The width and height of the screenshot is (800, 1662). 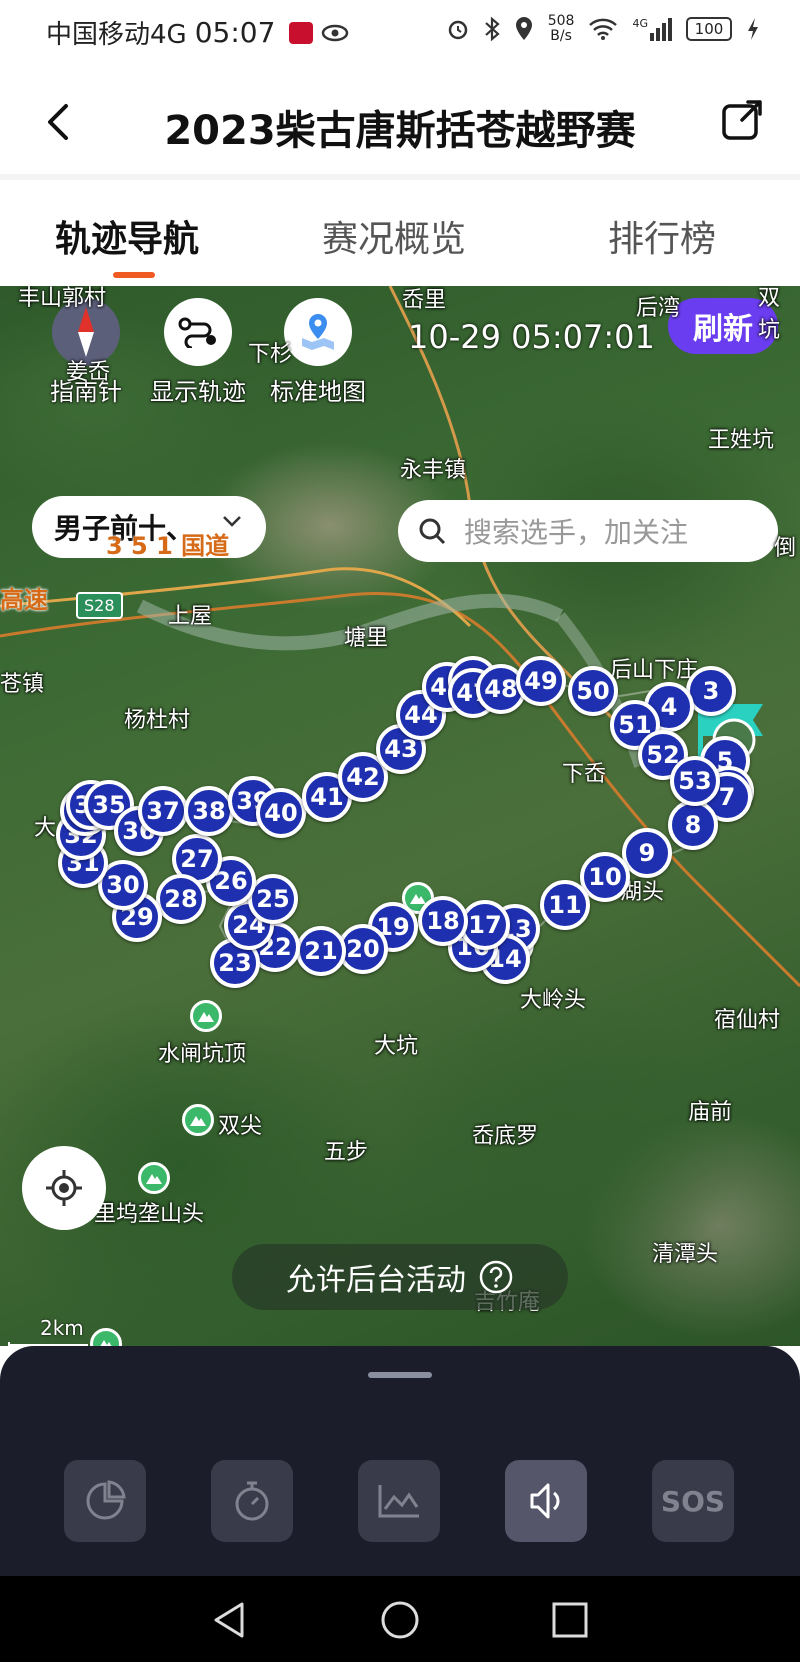 I want to click on checkpoint-marker: 11, so click(x=565, y=905).